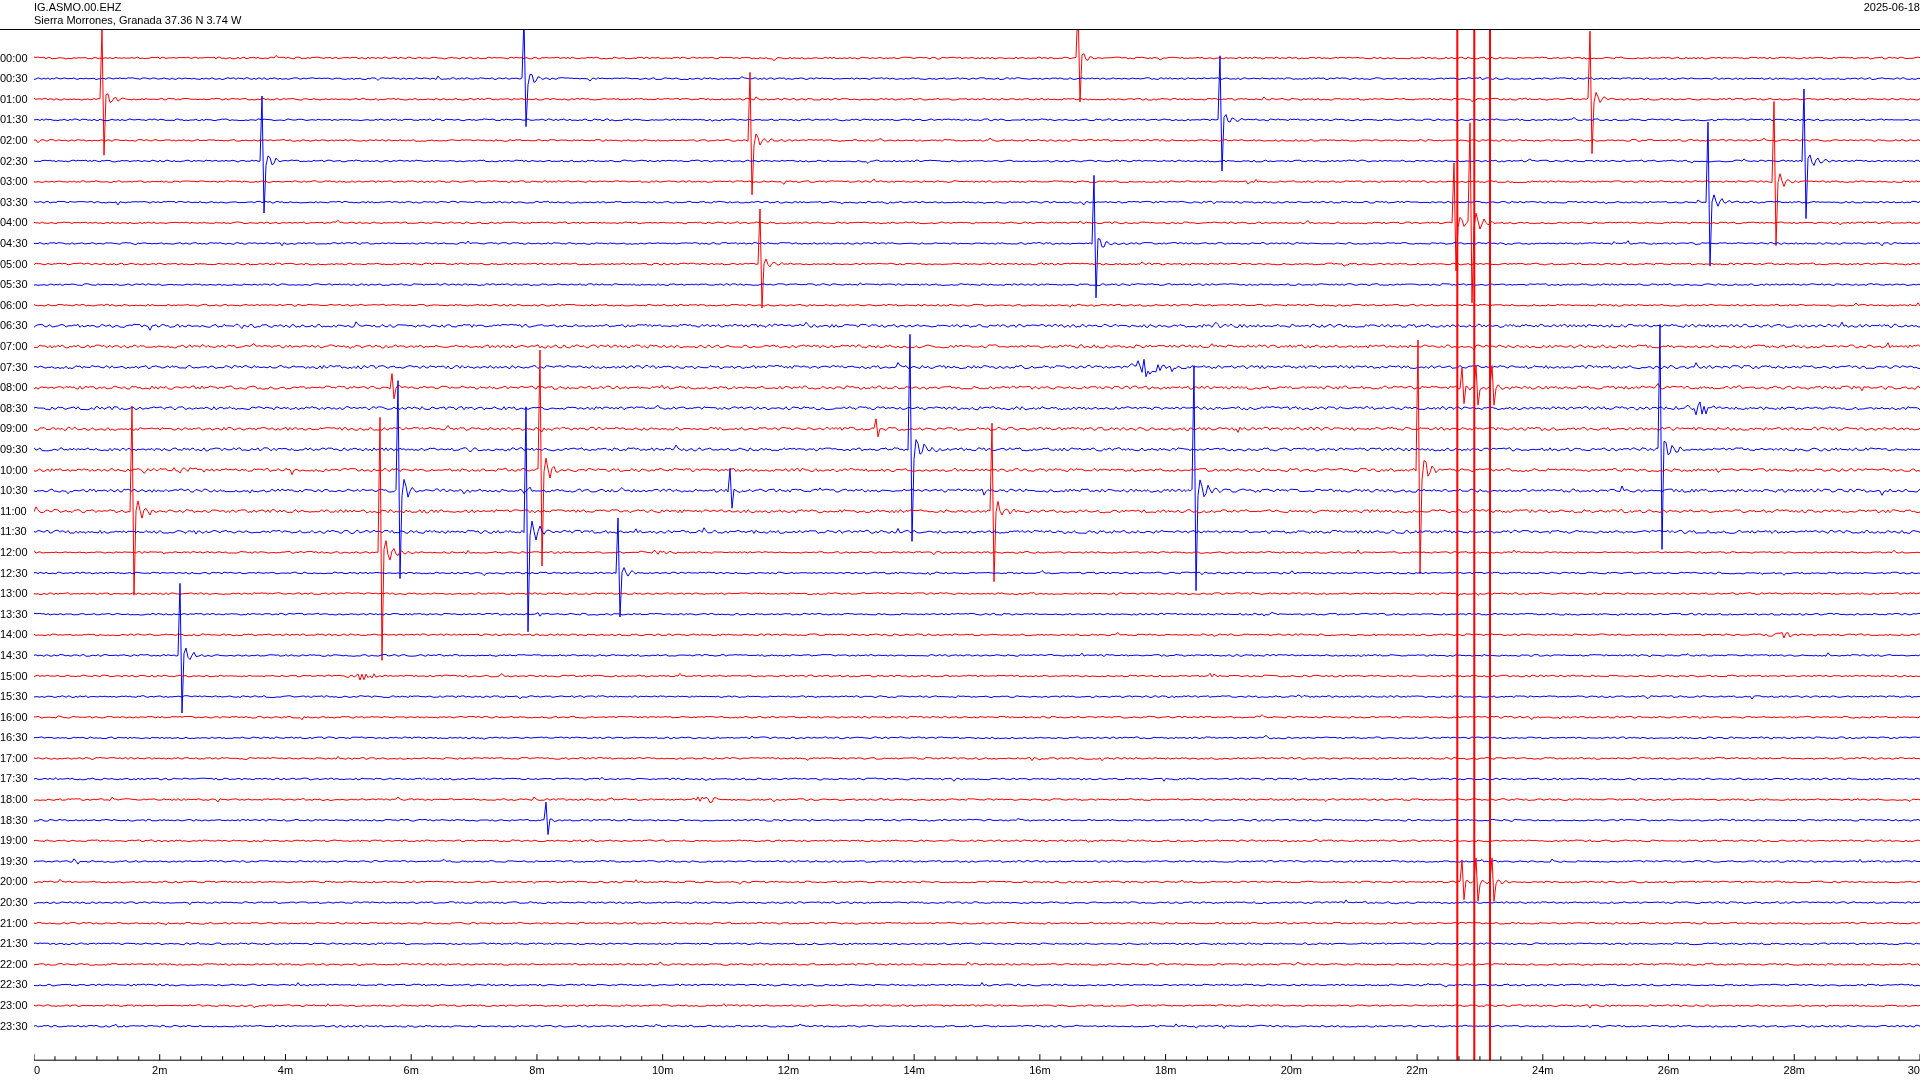 The width and height of the screenshot is (1920, 1080). I want to click on axis-label: 8m, so click(537, 1070).